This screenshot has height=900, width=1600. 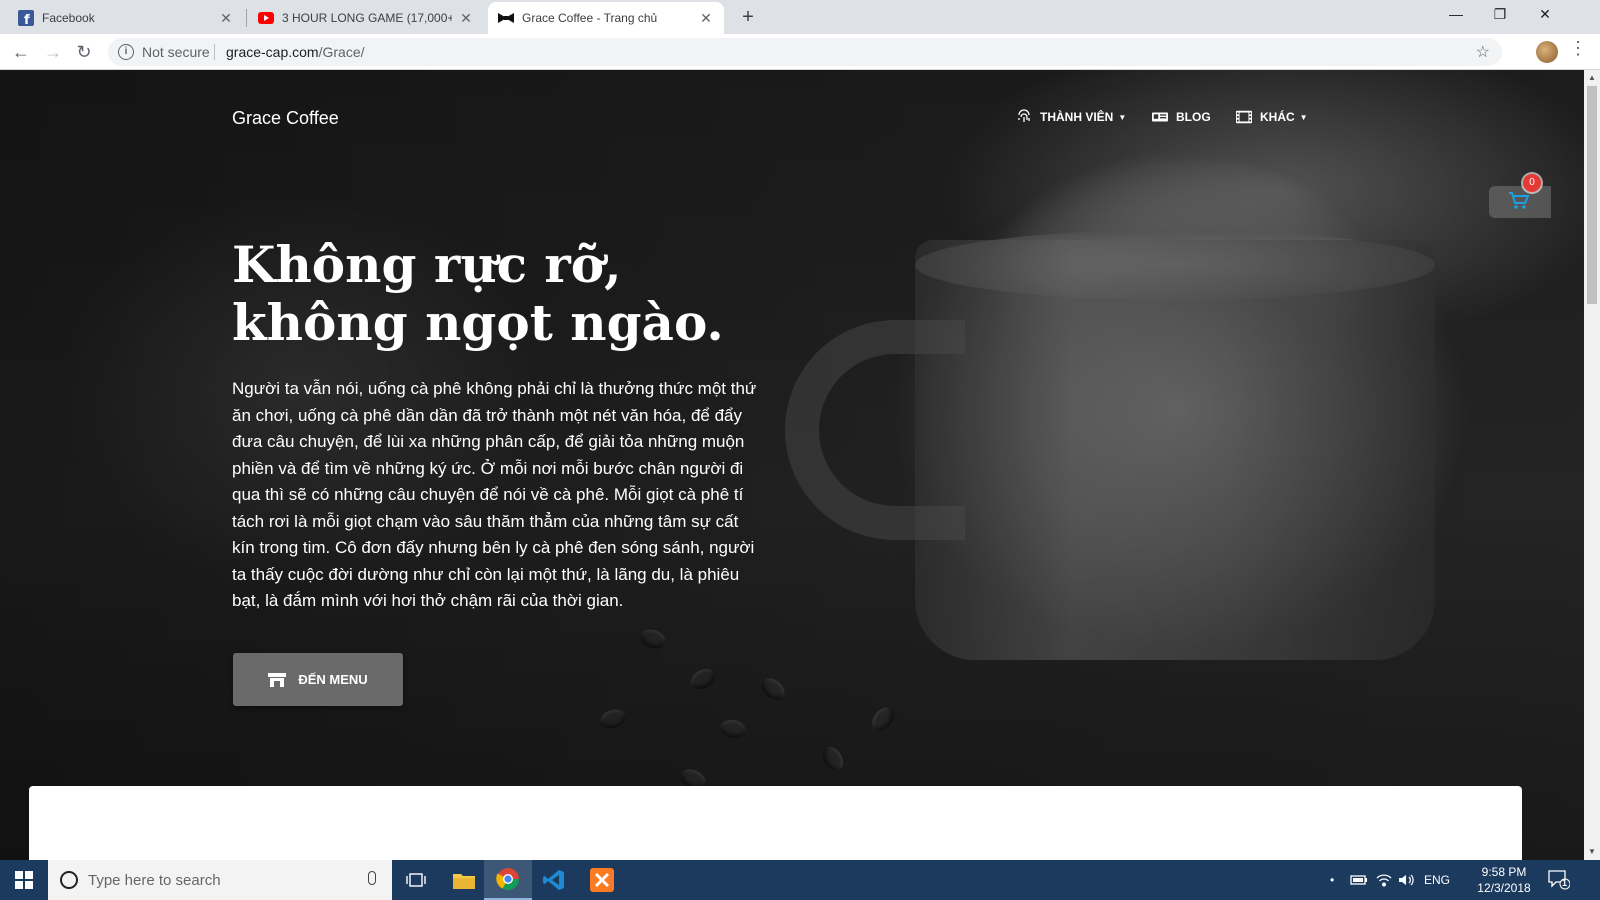 What do you see at coordinates (805, 52) in the screenshot?
I see `address-bar: i Not secure grace-cap.com/Grace/ ☆` at bounding box center [805, 52].